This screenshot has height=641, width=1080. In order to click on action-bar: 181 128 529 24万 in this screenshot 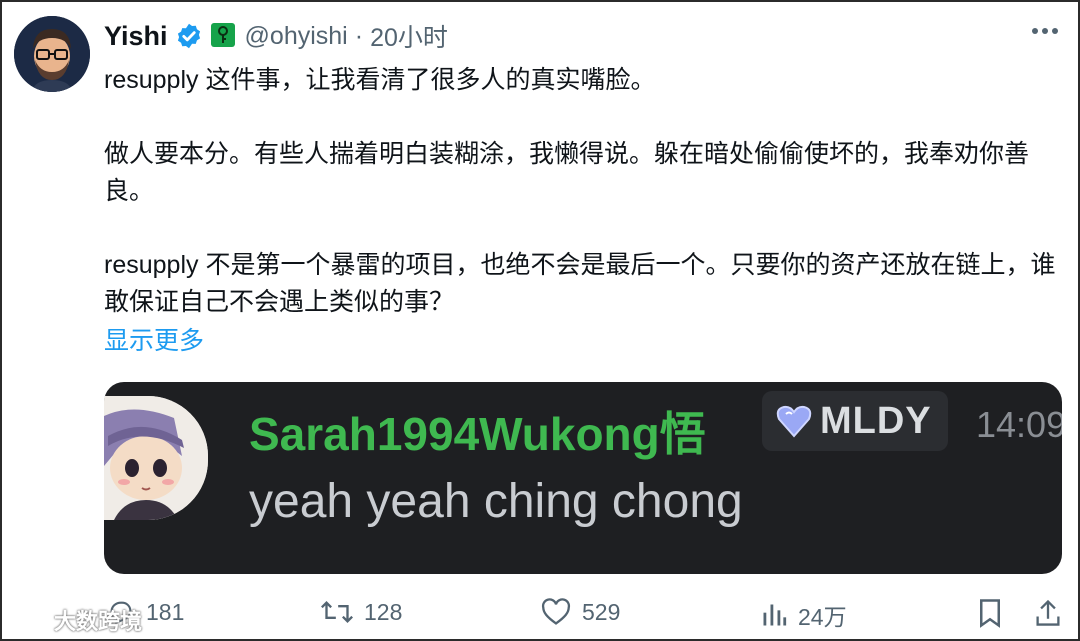, I will do `click(541, 618)`.